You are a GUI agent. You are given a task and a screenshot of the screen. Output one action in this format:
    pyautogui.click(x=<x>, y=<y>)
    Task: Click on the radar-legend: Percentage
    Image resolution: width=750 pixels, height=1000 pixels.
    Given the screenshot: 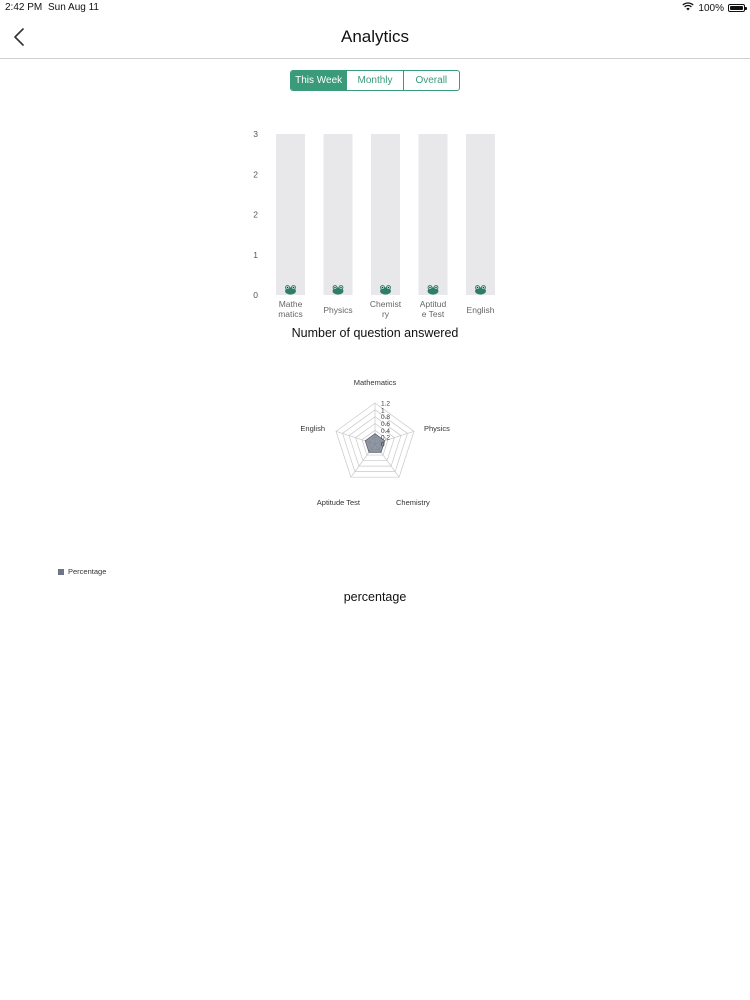 What is the action you would take?
    pyautogui.click(x=82, y=571)
    